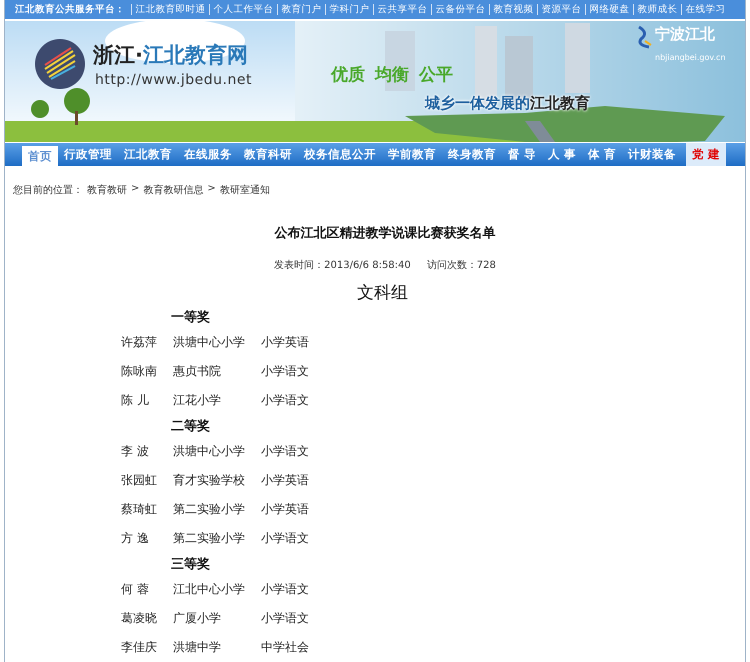 The image size is (750, 662). Describe the element at coordinates (657, 9) in the screenshot. I see `platform-link: 教师成长` at that location.